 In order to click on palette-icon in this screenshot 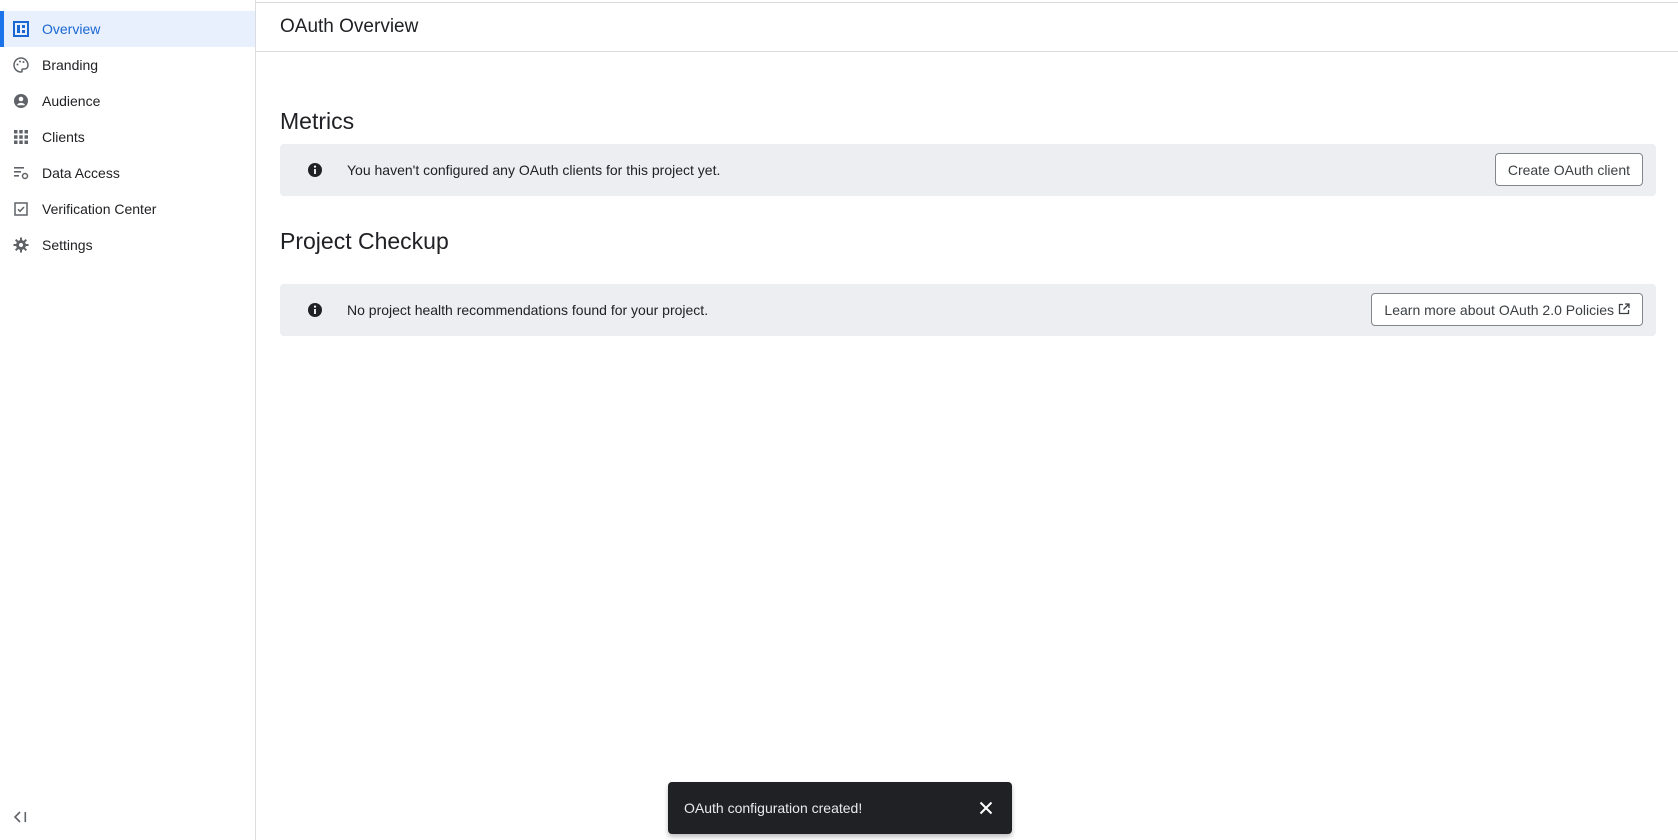, I will do `click(21, 65)`.